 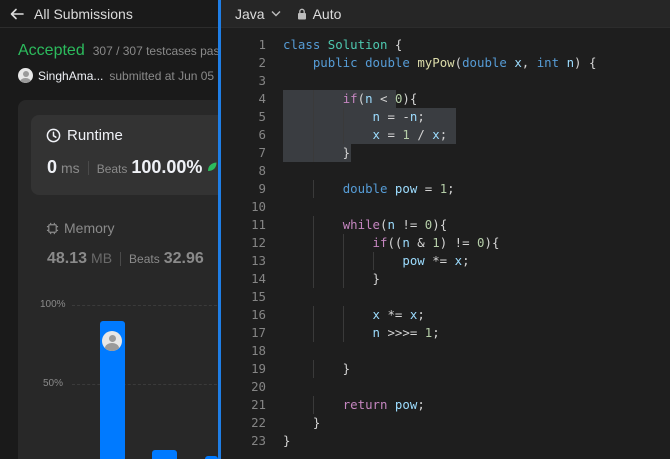 What do you see at coordinates (445, 153) in the screenshot?
I see `code-line: 7 }` at bounding box center [445, 153].